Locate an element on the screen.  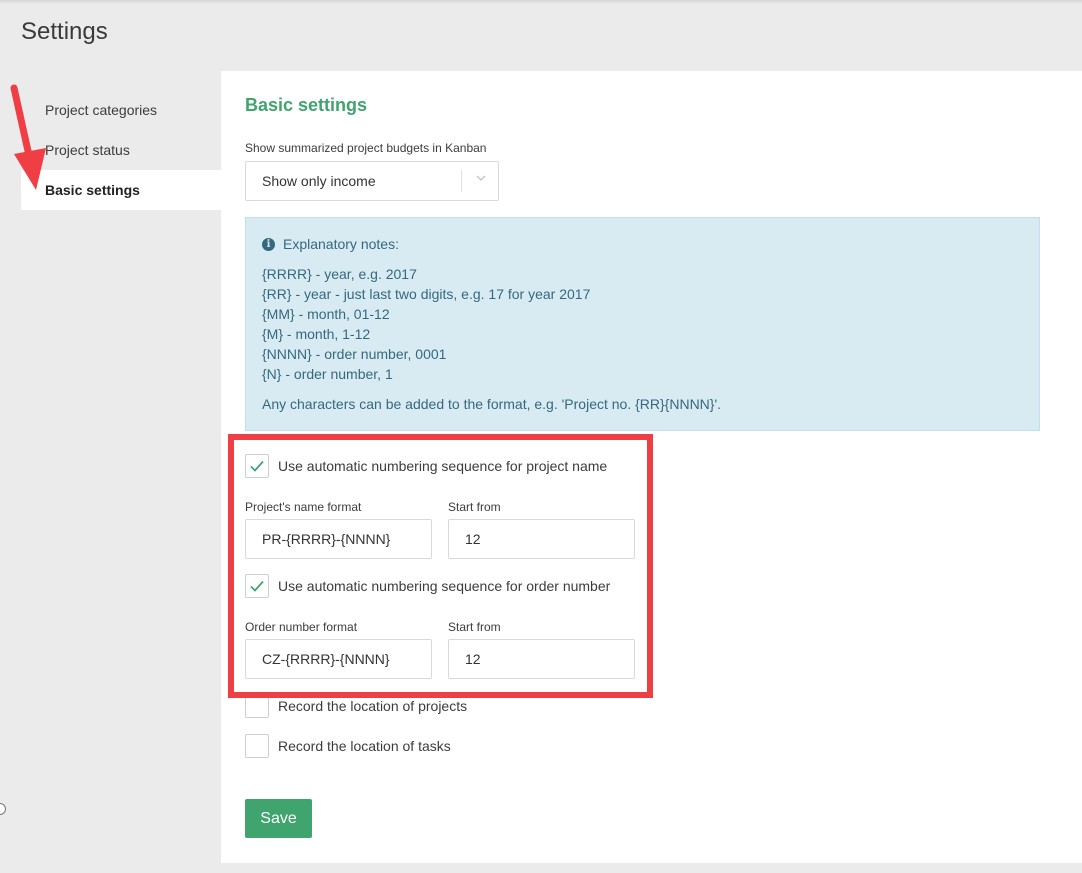
page-title: Settings is located at coordinates (64, 31).